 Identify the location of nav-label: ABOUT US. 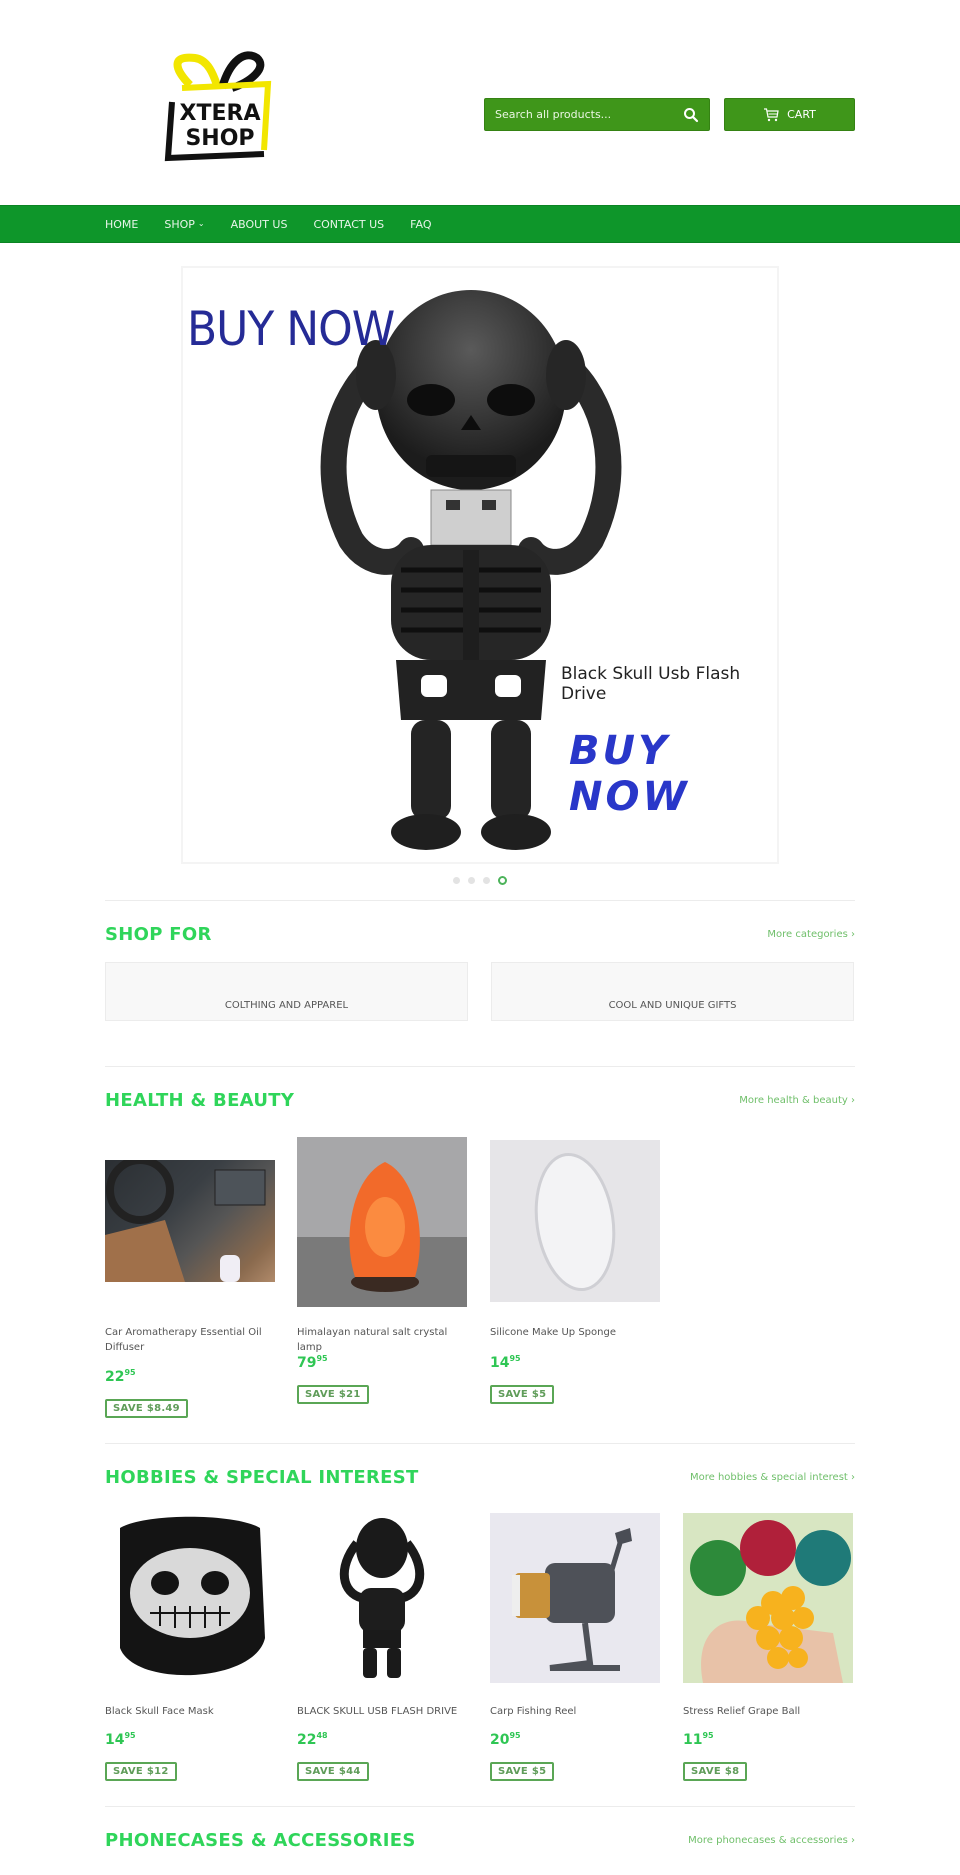
(259, 224).